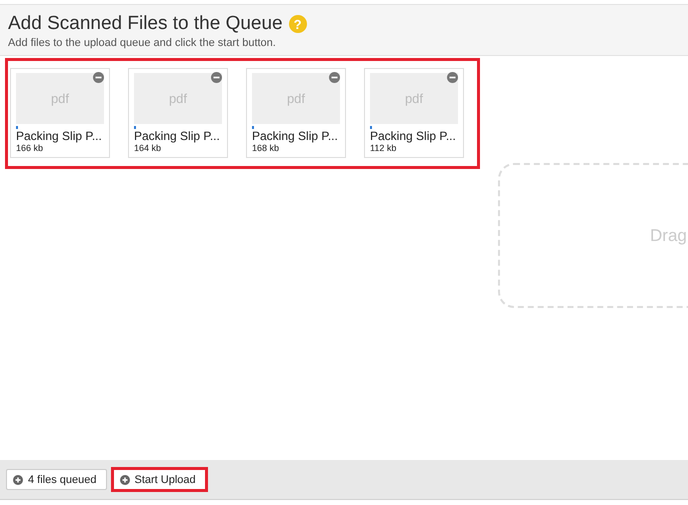 Image resolution: width=688 pixels, height=505 pixels. Describe the element at coordinates (384, 148) in the screenshot. I see `file-size: 112 kb` at that location.